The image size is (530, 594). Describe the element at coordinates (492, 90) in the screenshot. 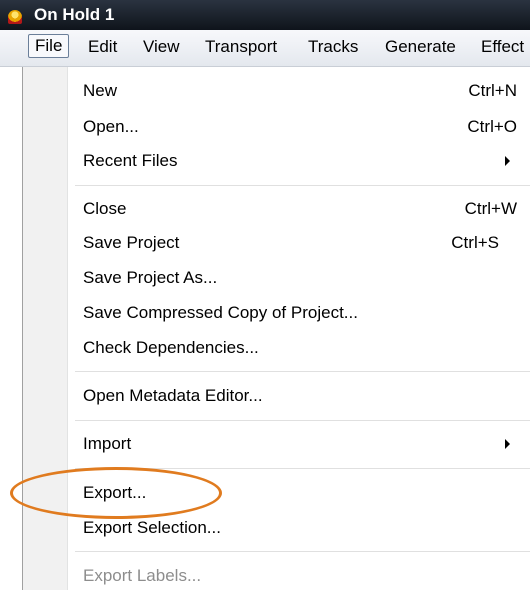

I see `shortcut-new: Ctrl+N` at that location.